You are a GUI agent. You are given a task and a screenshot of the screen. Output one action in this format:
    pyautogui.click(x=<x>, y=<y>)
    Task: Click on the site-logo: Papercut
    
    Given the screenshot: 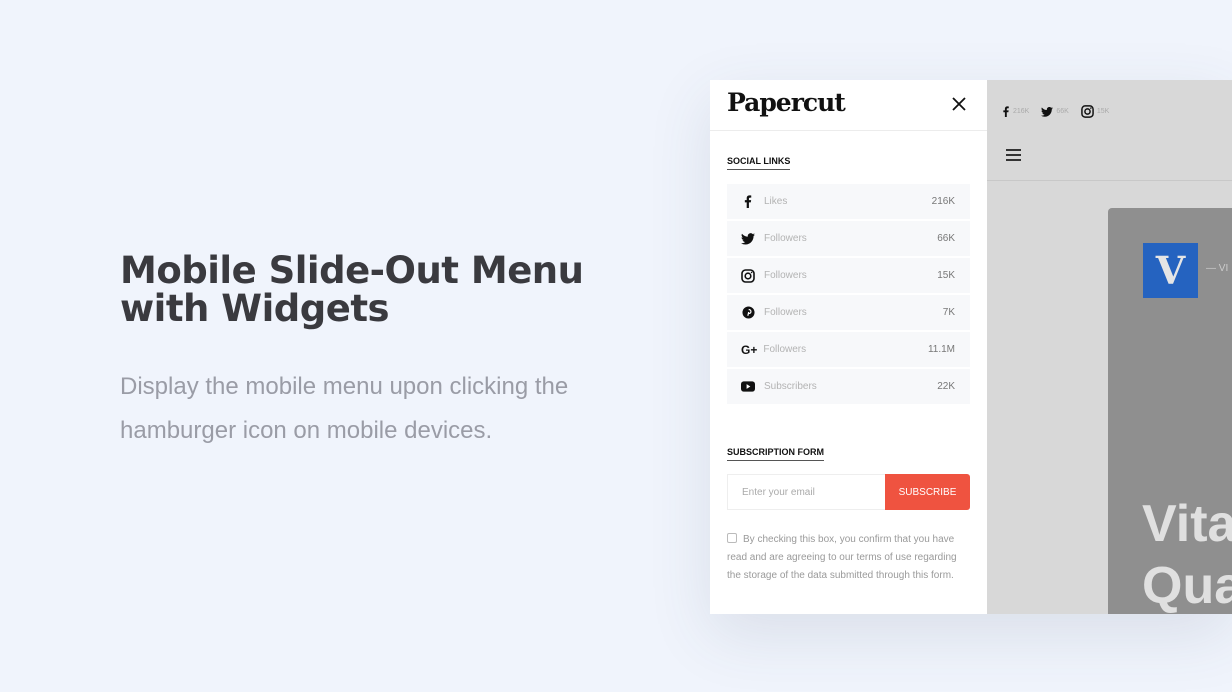 What is the action you would take?
    pyautogui.click(x=786, y=102)
    